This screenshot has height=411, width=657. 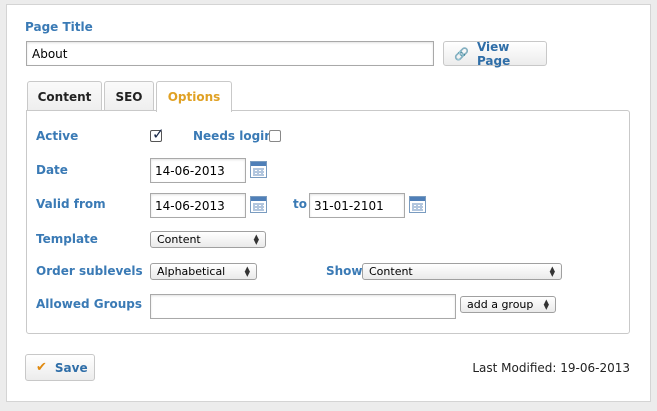 What do you see at coordinates (57, 136) in the screenshot?
I see `active-label: Active` at bounding box center [57, 136].